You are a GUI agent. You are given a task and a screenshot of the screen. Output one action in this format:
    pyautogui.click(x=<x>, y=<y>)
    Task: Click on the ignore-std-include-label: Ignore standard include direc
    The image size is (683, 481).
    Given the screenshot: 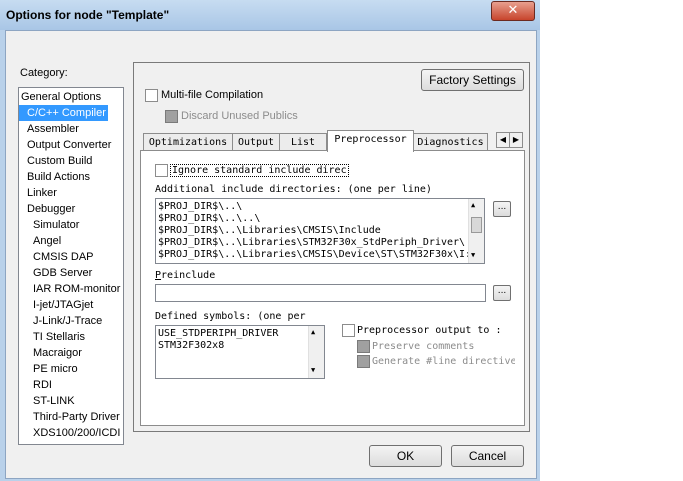 What is the action you would take?
    pyautogui.click(x=259, y=170)
    